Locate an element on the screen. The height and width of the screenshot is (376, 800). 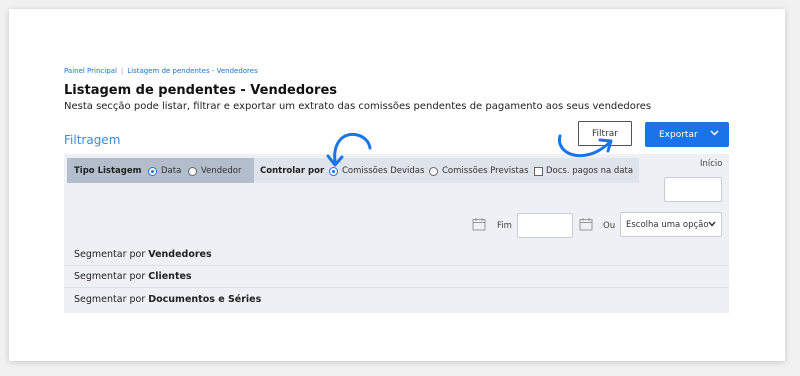
radio-label: Data is located at coordinates (171, 171).